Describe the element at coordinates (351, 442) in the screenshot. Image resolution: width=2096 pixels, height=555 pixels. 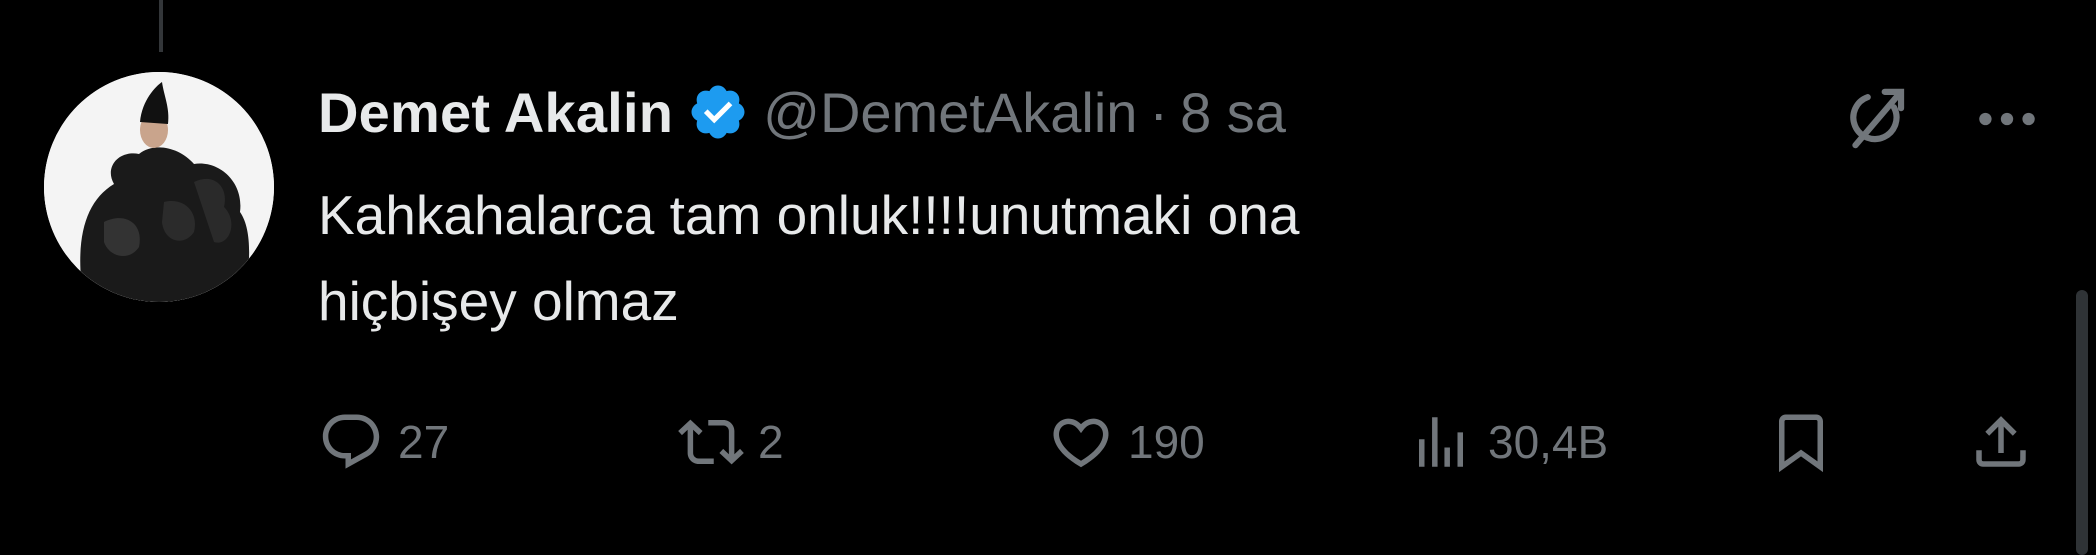
I see `reply-icon` at that location.